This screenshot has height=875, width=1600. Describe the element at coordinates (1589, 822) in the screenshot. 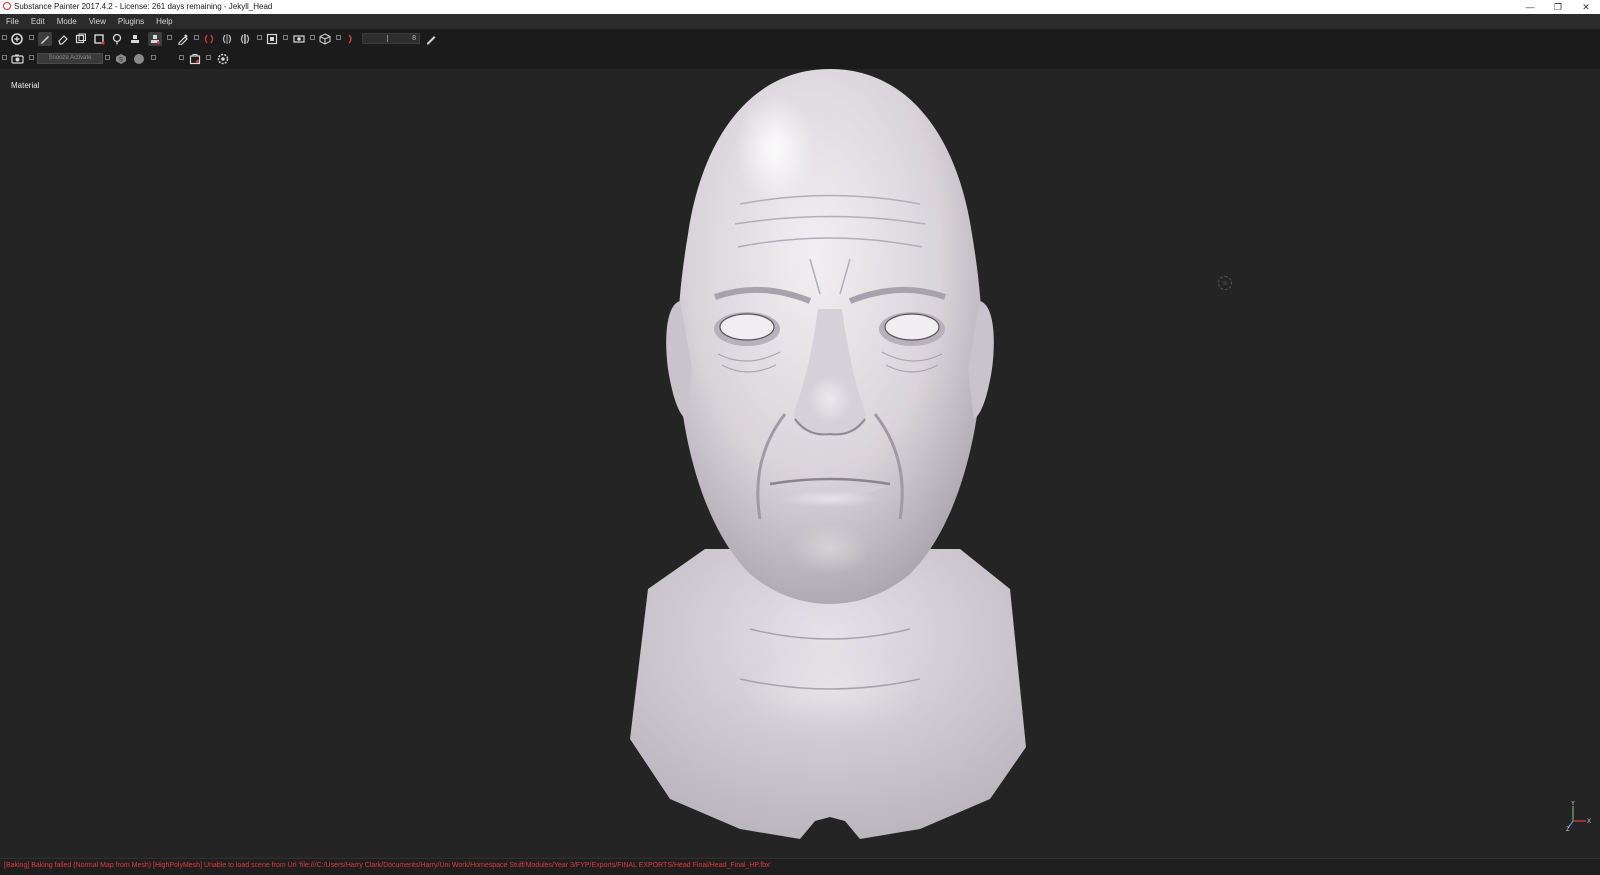

I see `axis-x-label: X` at that location.